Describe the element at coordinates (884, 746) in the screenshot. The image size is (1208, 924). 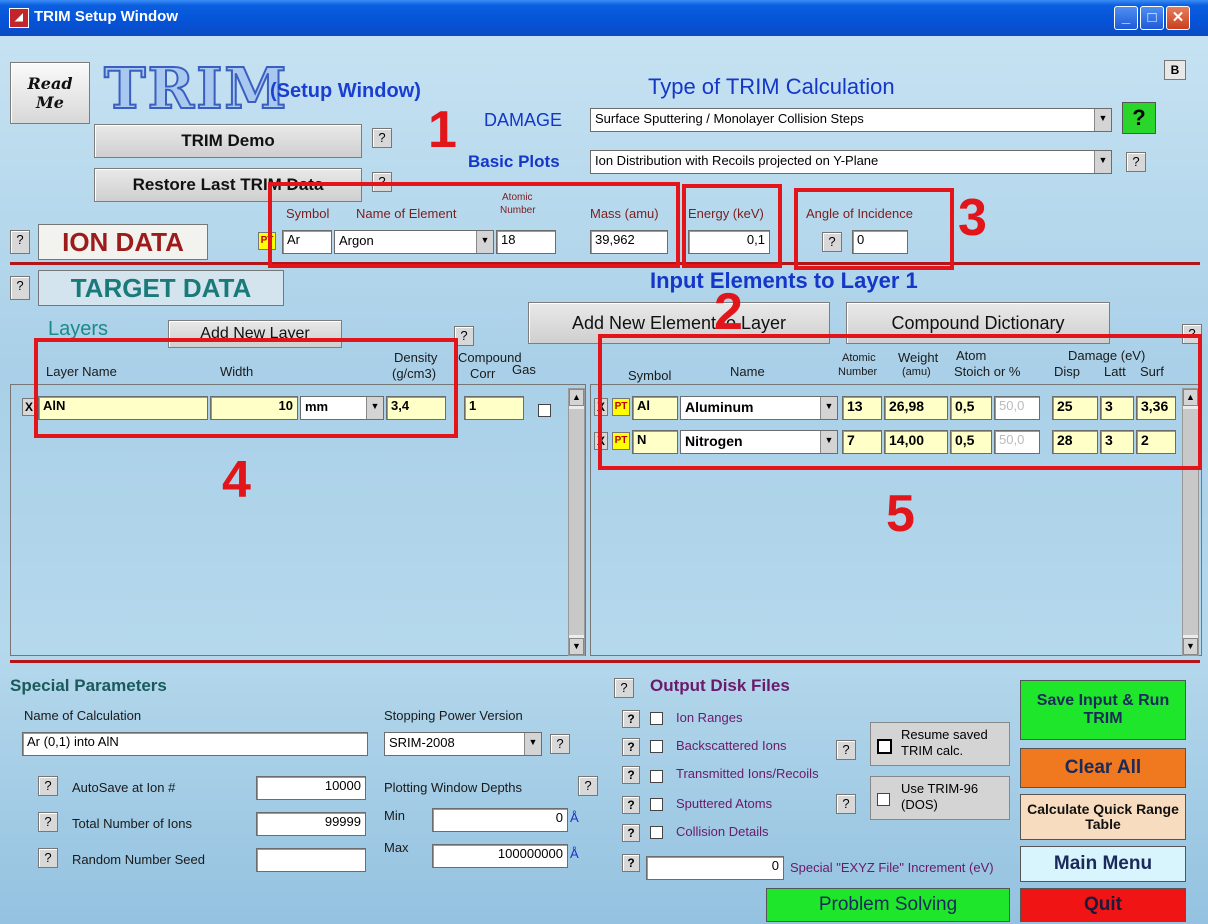
I see `resume-checkbox` at that location.